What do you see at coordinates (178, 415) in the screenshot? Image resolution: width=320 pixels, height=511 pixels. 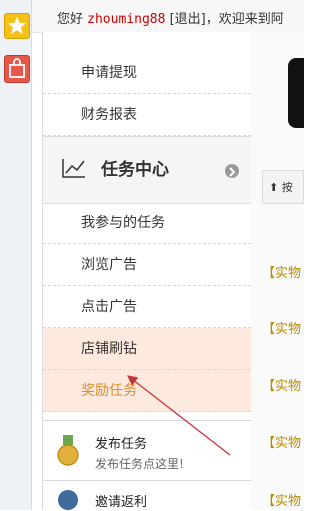 I see `annotation-arrow` at bounding box center [178, 415].